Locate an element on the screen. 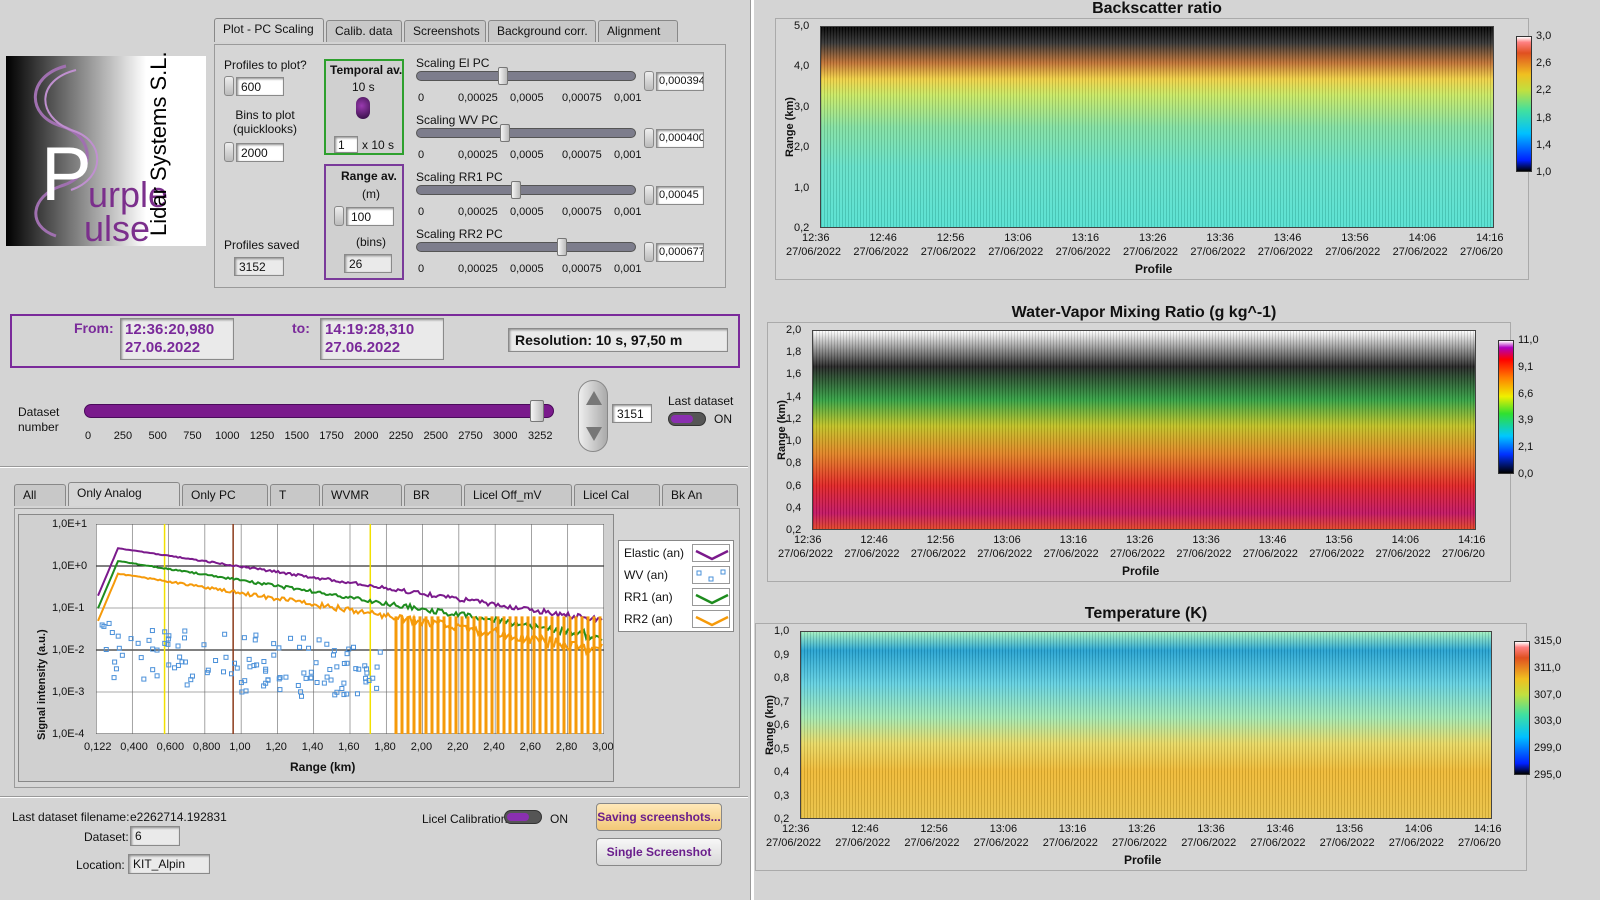 The height and width of the screenshot is (900, 1600). tab-plot-pc-scaling: Plot - PC Scaling is located at coordinates (269, 30).